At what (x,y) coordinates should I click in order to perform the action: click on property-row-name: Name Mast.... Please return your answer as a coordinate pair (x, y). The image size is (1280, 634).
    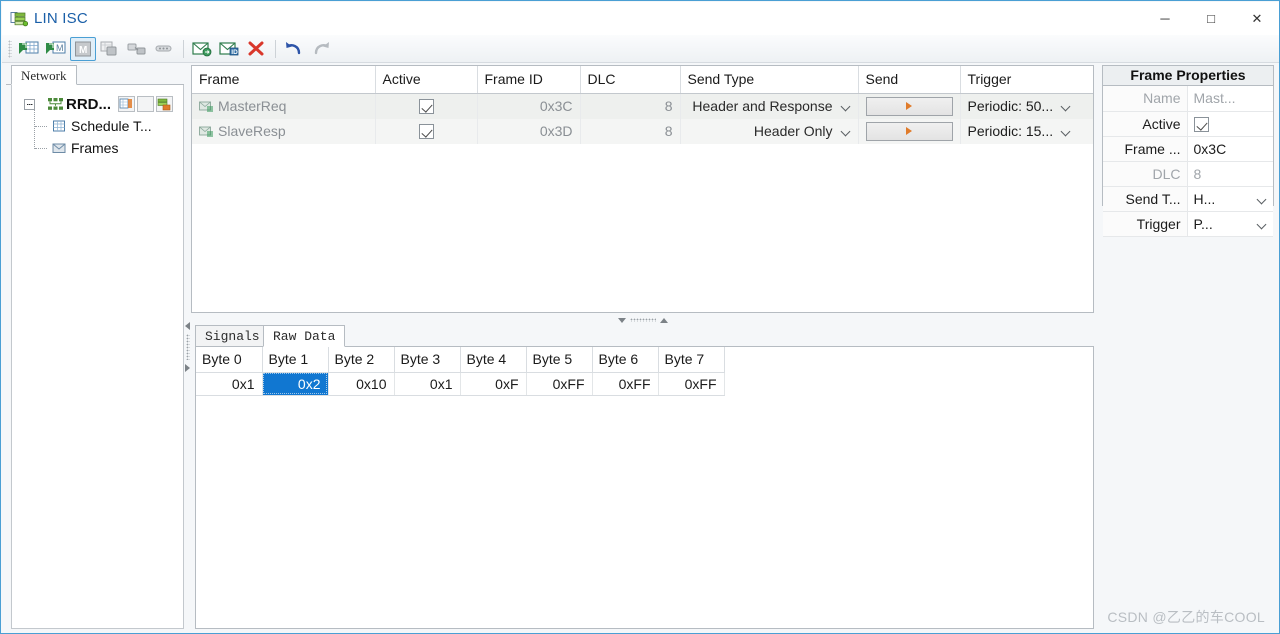
    Looking at the image, I should click on (1188, 99).